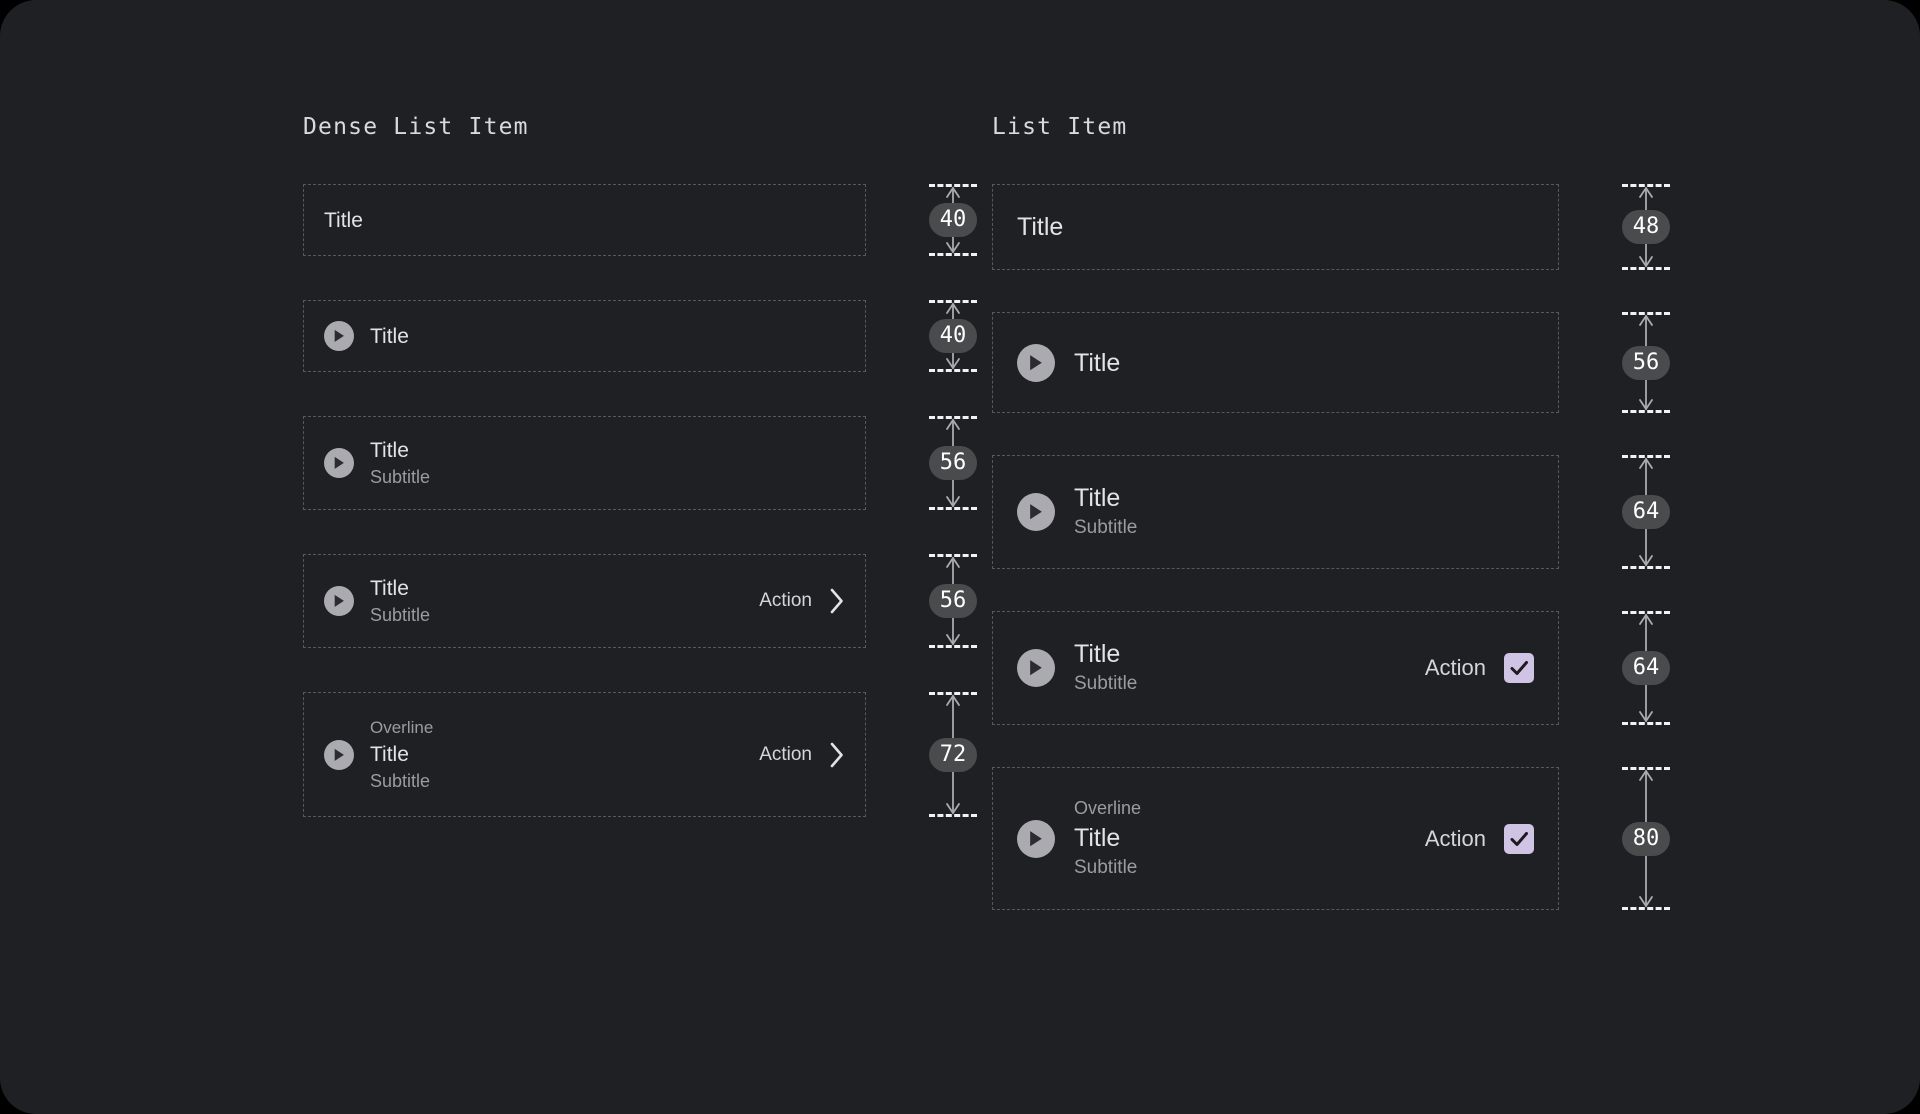  I want to click on list-item-row: Title Subtitle Action 64, so click(1331, 668).